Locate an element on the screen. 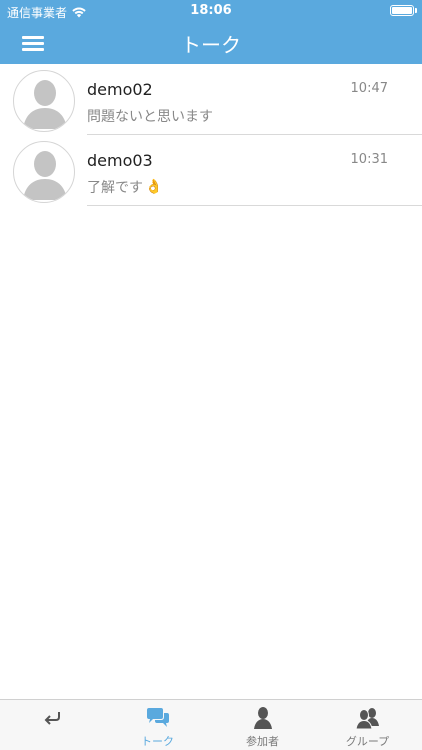  tab-groups: グループ is located at coordinates (367, 725).